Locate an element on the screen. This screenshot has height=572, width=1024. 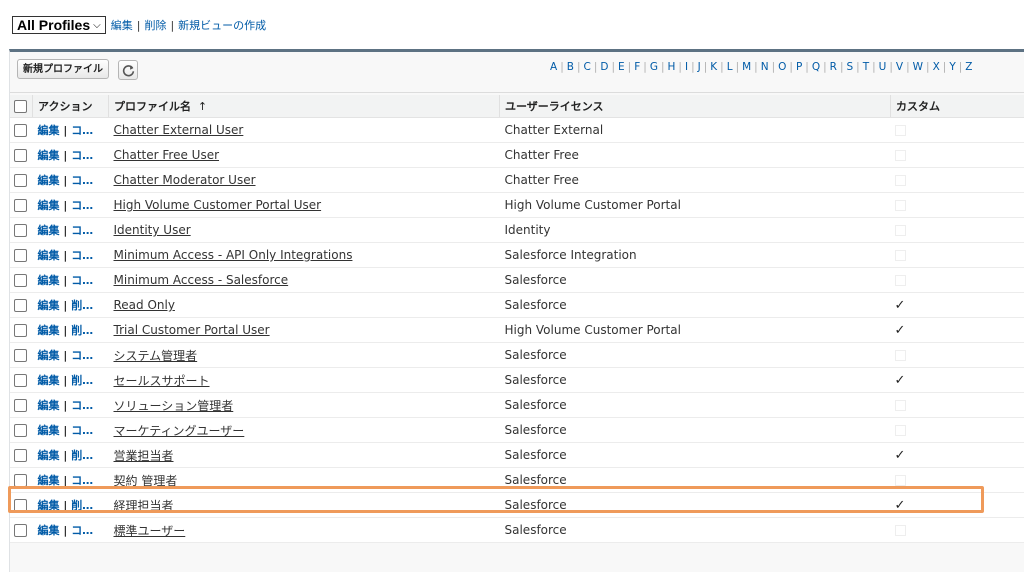
alphabet-link-a: A is located at coordinates (553, 67).